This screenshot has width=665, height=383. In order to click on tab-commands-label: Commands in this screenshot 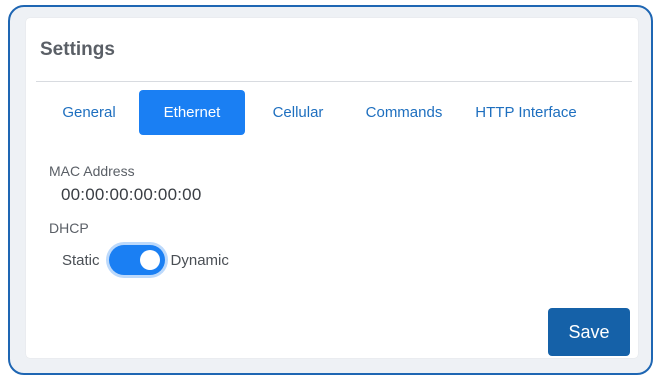, I will do `click(404, 112)`.